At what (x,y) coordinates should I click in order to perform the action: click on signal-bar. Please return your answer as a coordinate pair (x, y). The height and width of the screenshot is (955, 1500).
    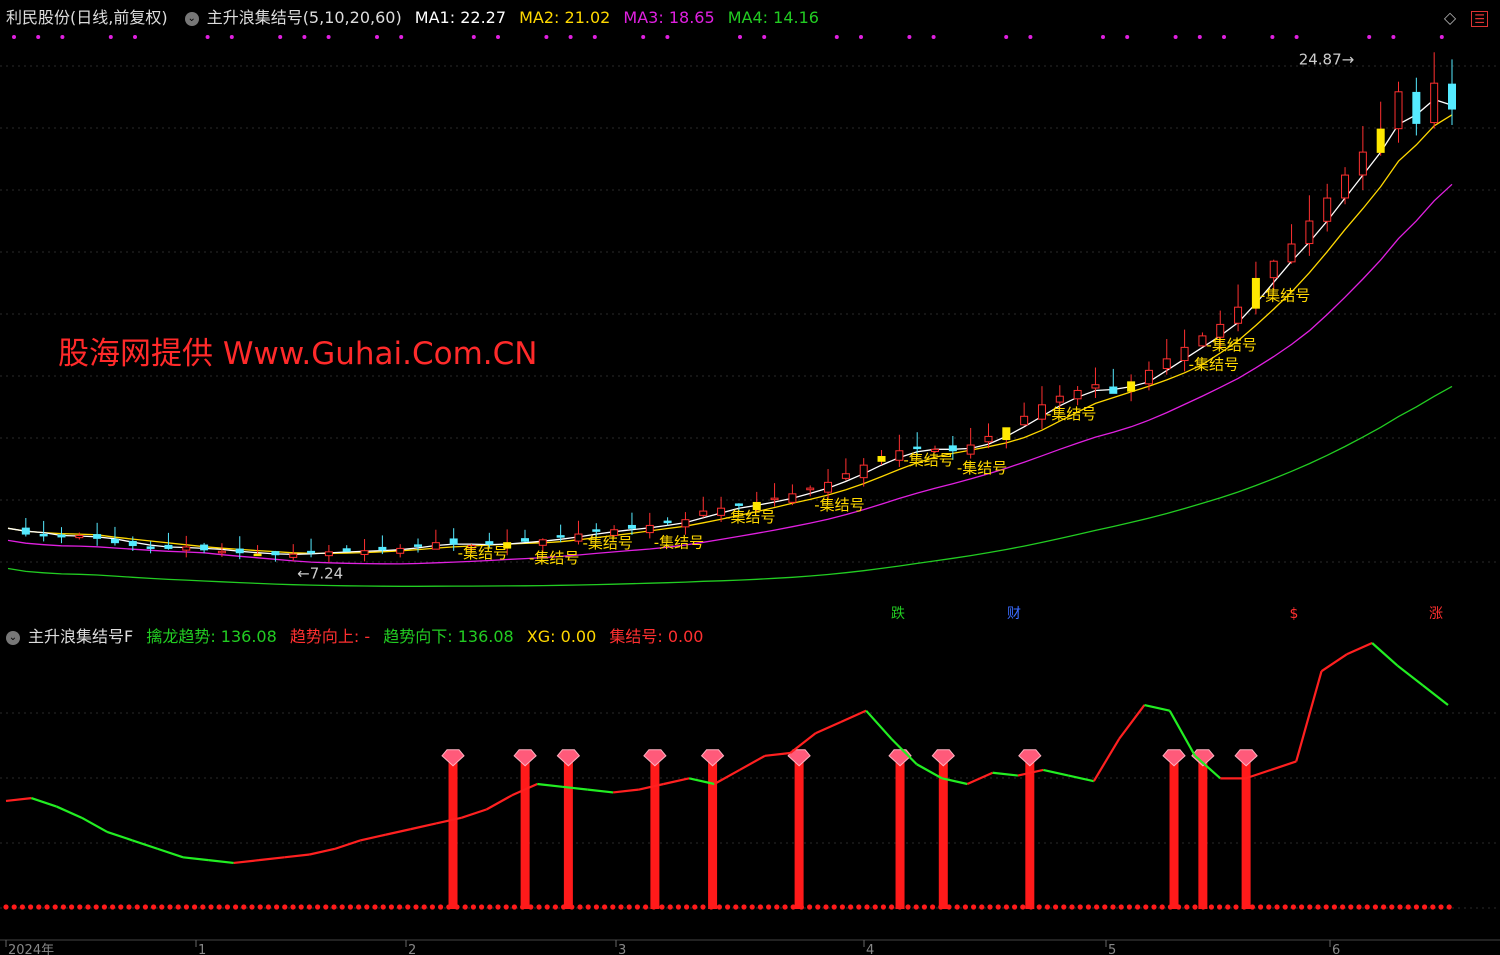
    Looking at the image, I should click on (799, 835).